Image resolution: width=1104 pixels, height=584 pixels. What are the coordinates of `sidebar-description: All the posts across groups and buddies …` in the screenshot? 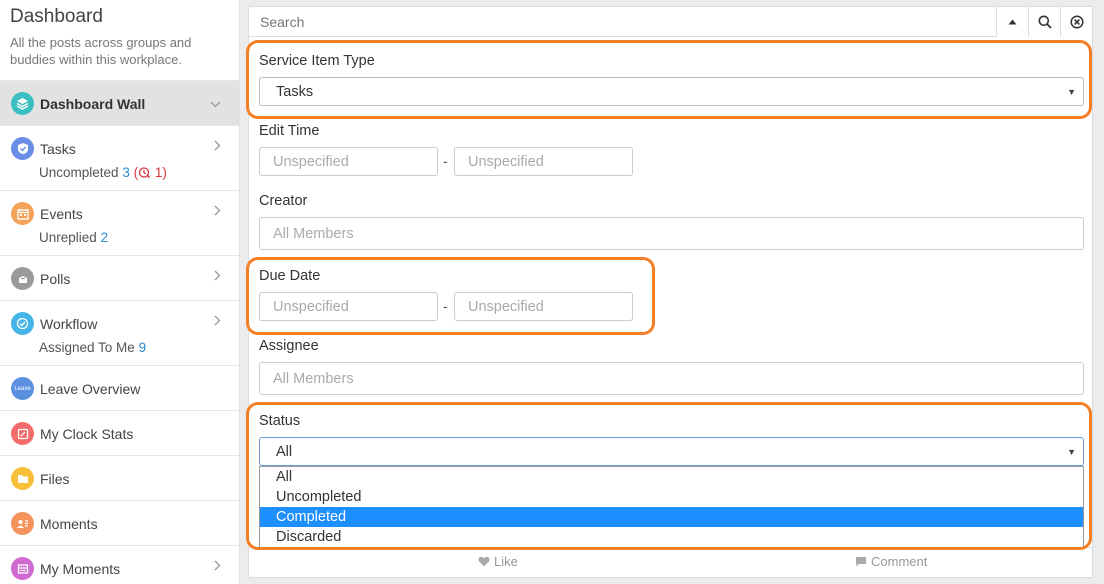 It's located at (101, 51).